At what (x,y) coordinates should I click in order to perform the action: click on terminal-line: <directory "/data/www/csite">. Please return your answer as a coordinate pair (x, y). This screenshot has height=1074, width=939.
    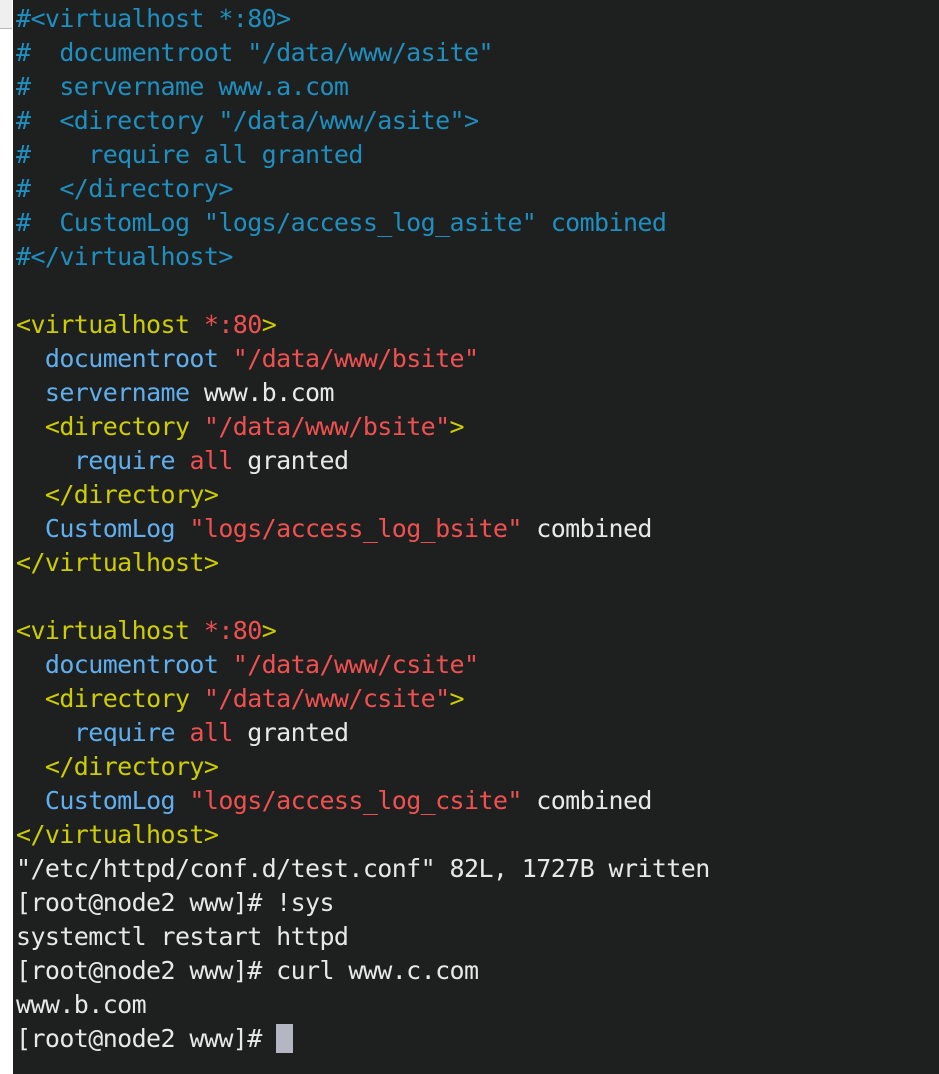
    Looking at the image, I should click on (477, 699).